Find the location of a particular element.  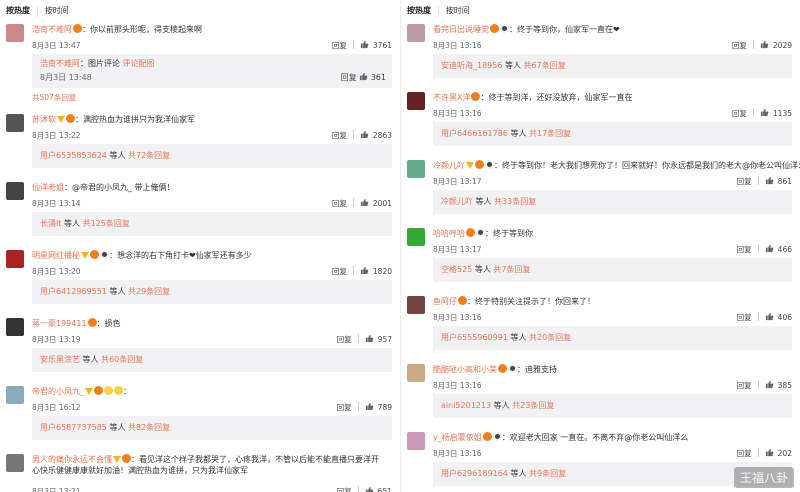

more-replies-link: 共9条回复 is located at coordinates (547, 473).